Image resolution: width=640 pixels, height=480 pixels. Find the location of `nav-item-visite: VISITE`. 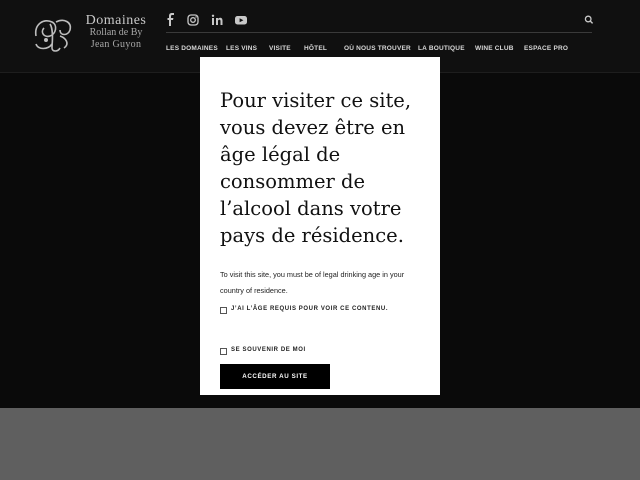

nav-item-visite: VISITE is located at coordinates (280, 48).